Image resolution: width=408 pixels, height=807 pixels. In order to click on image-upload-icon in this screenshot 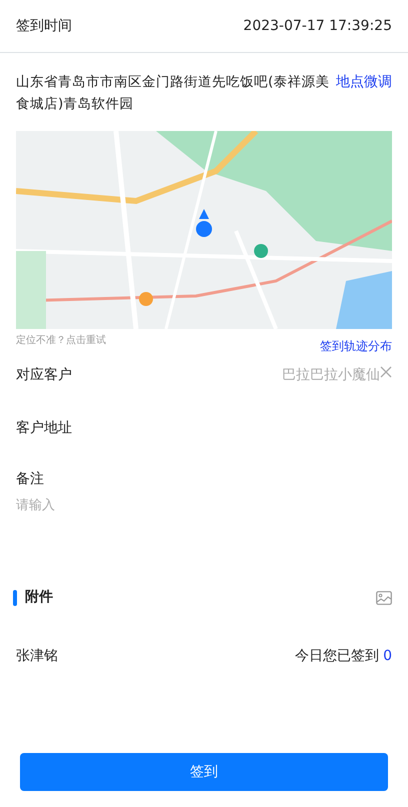, I will do `click(384, 597)`.